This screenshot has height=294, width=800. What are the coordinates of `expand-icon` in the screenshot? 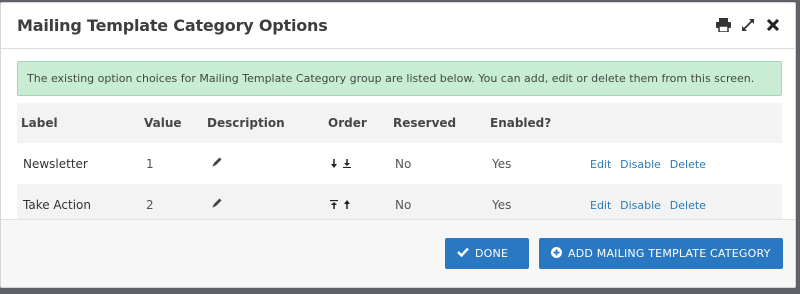 It's located at (748, 25).